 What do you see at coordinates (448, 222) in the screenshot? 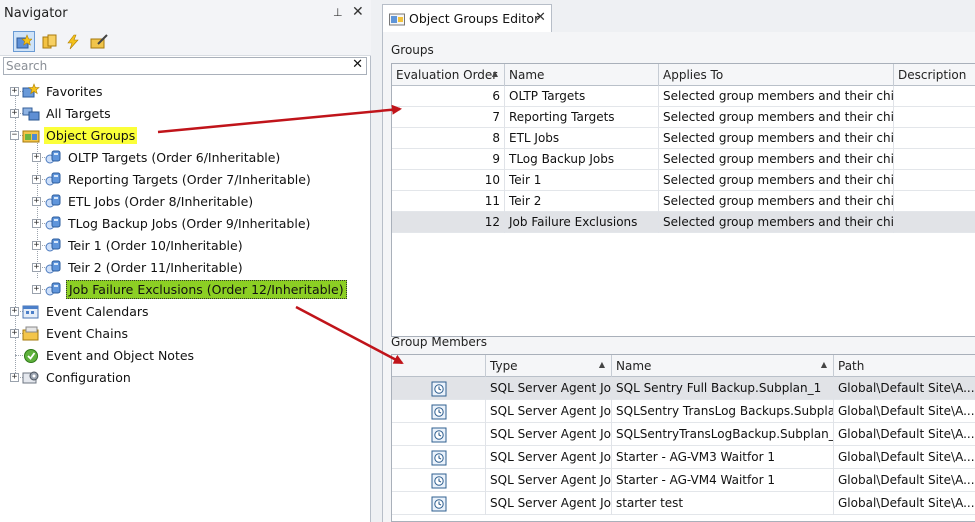
I see `cell-order: 12` at bounding box center [448, 222].